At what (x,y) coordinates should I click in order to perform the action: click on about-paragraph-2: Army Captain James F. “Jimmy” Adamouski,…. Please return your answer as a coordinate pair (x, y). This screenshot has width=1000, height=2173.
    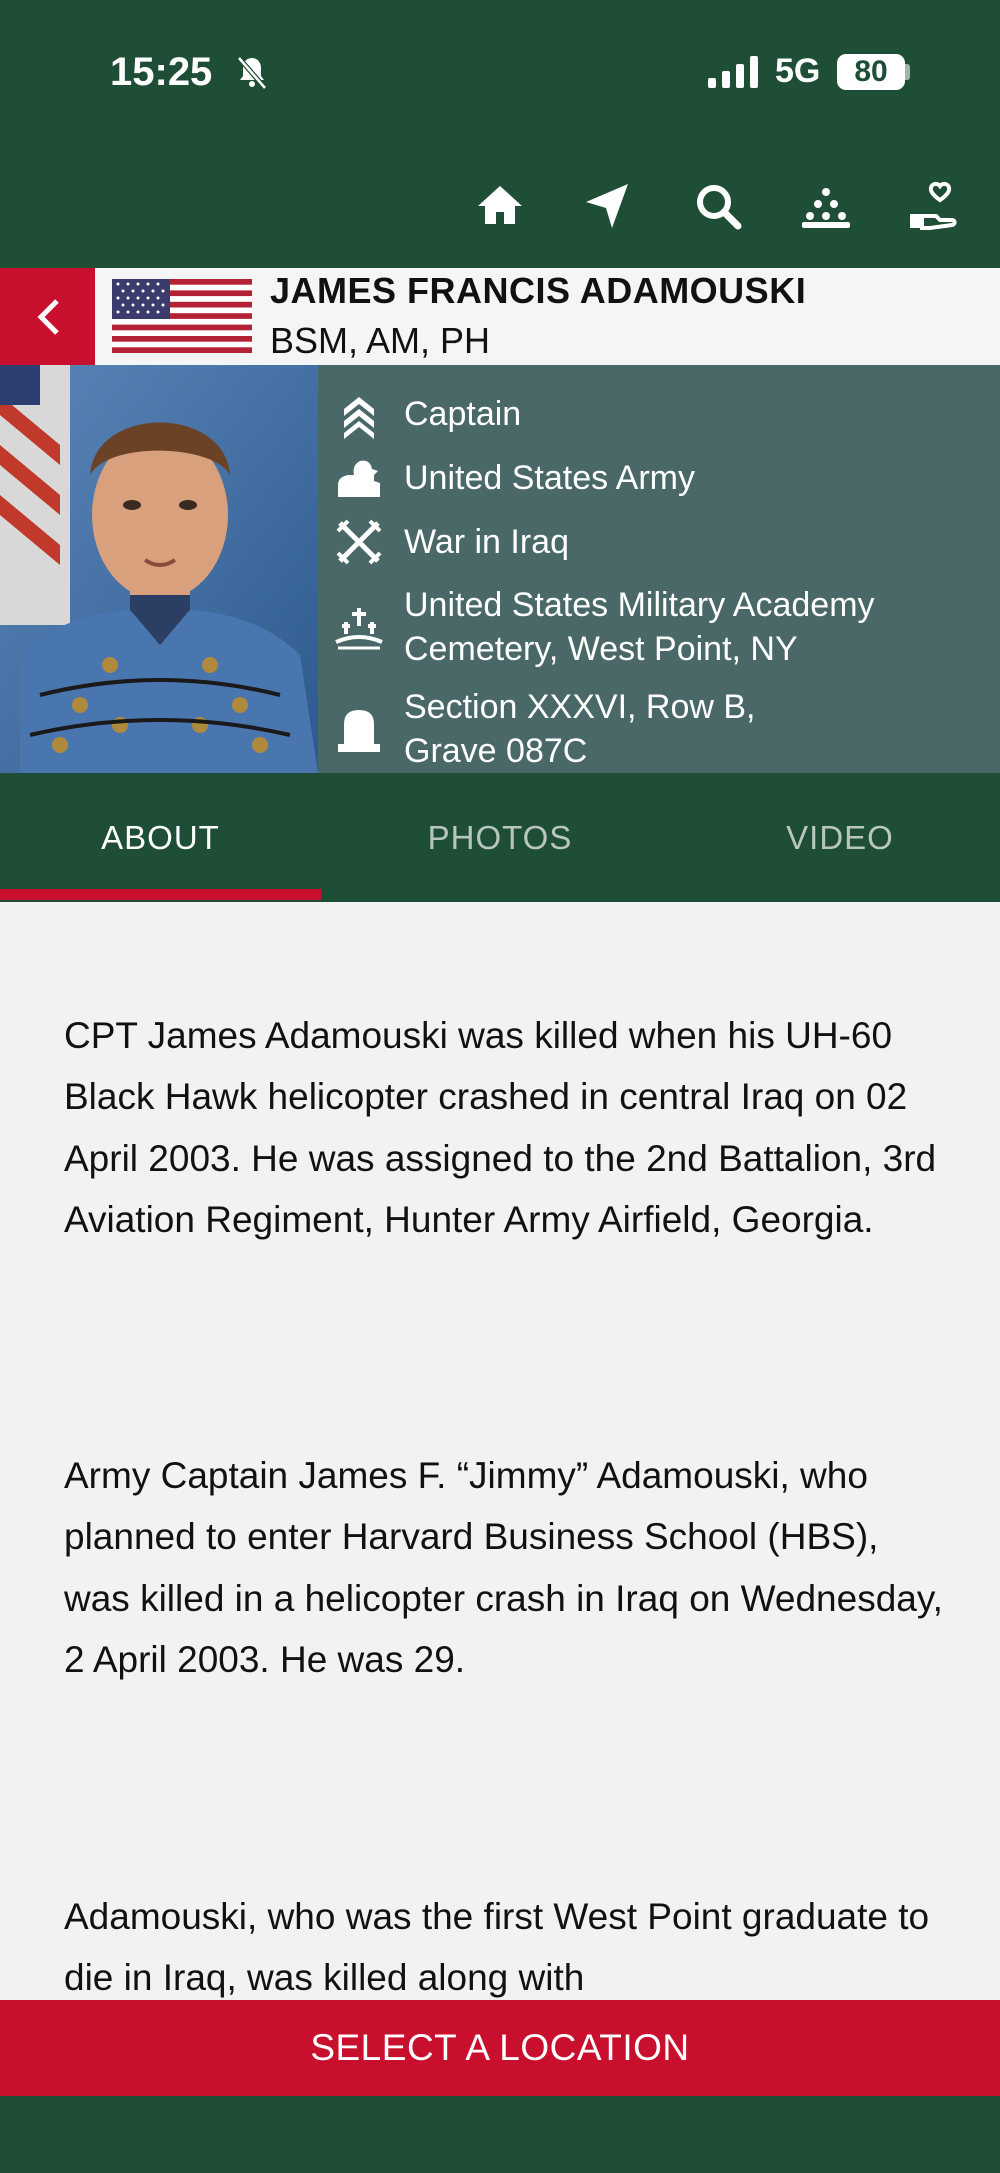
    Looking at the image, I should click on (503, 1567).